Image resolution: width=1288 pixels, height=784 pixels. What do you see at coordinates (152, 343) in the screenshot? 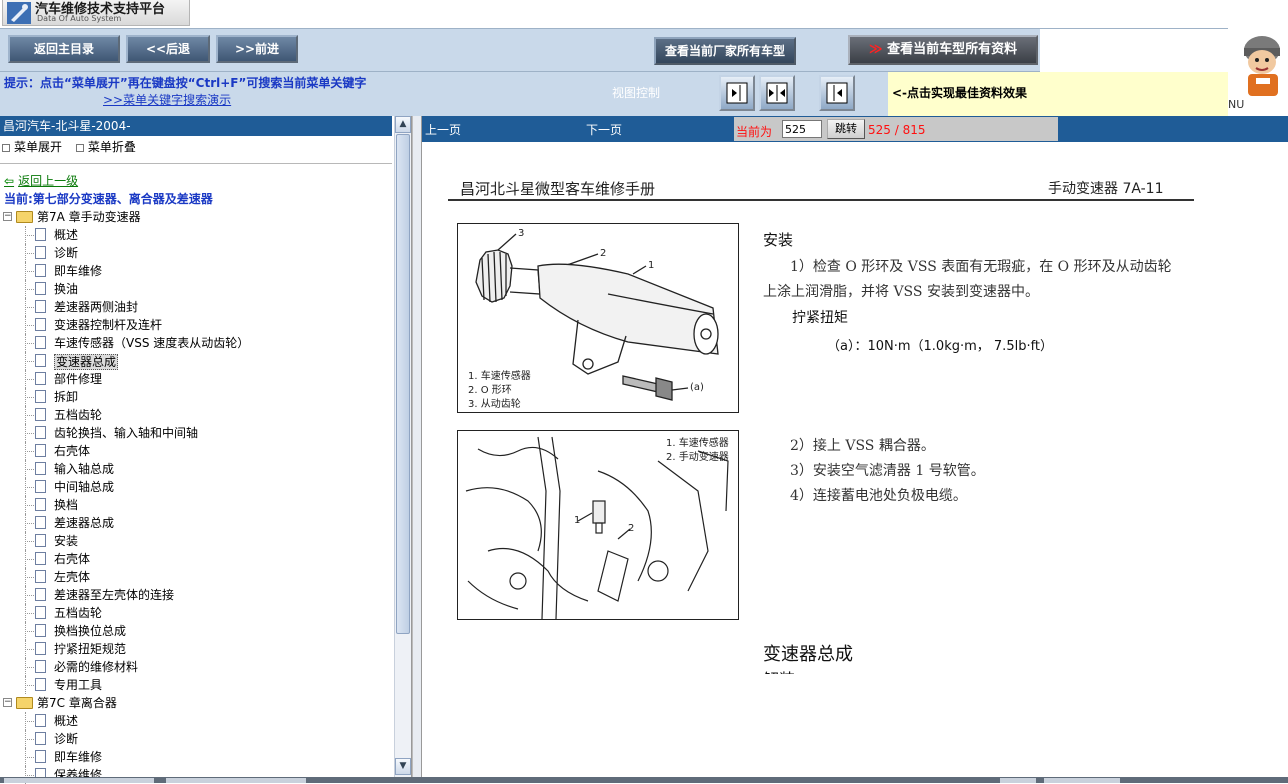
I see `tree-item-label: 车速传感器（VSS 速度表从动齿轮）` at bounding box center [152, 343].